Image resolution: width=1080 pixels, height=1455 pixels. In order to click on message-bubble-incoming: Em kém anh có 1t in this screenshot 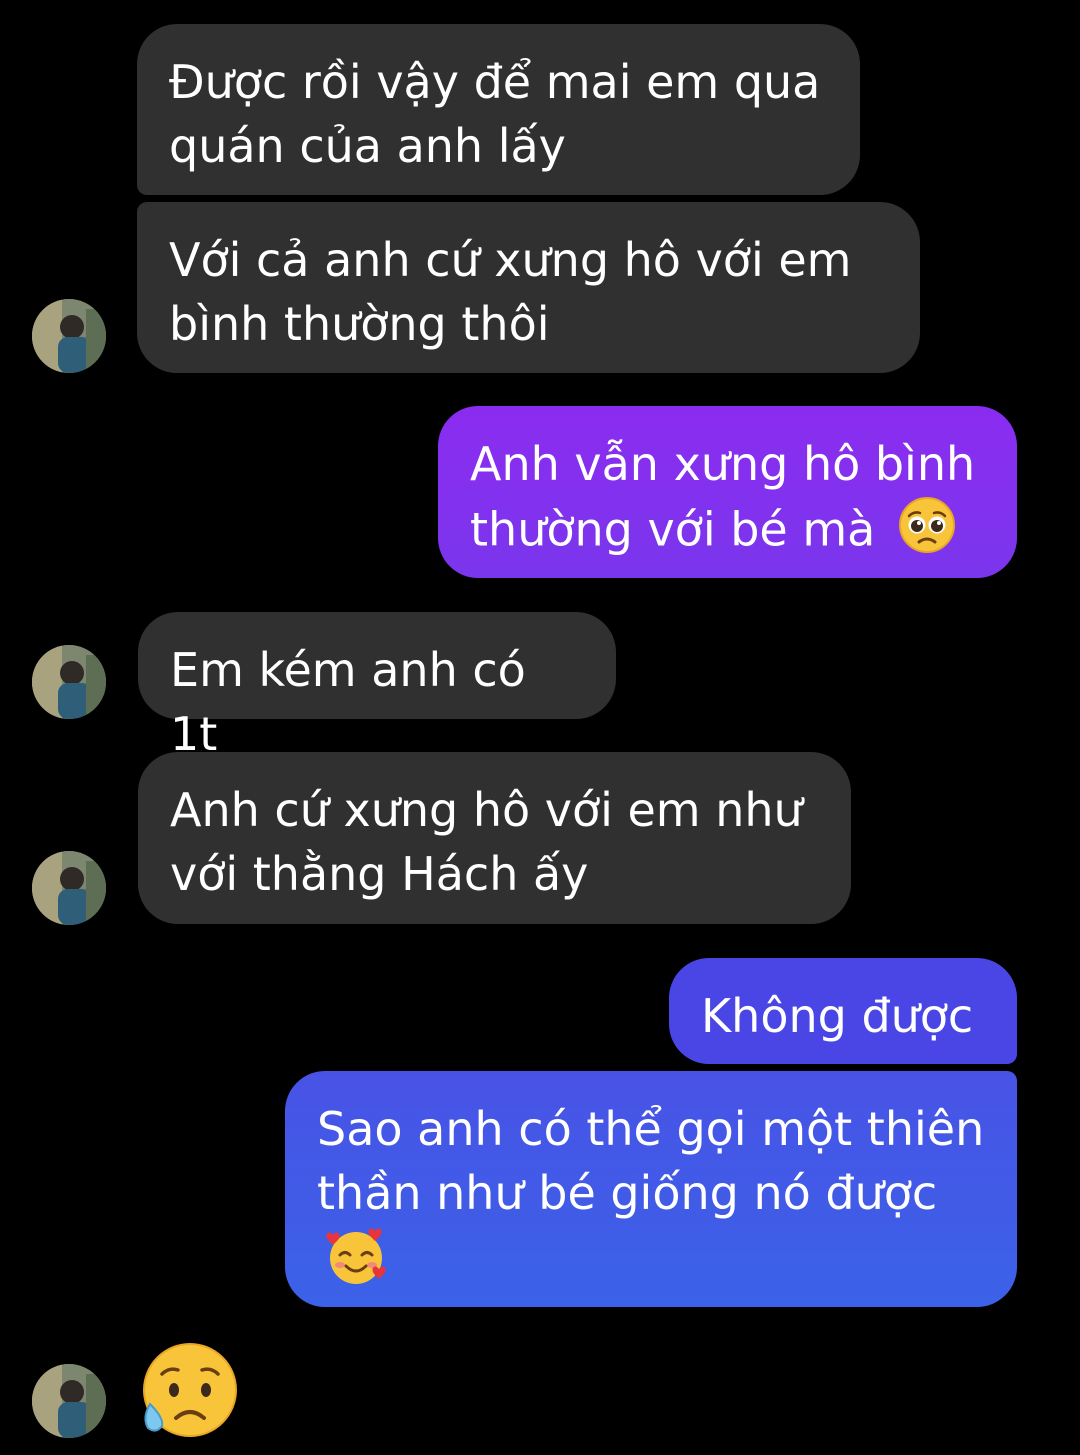, I will do `click(377, 686)`.